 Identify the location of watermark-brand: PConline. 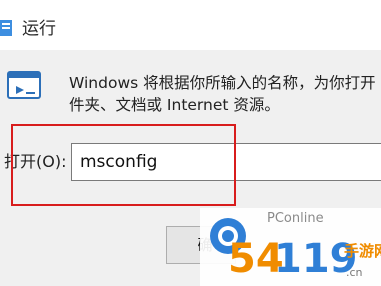
(295, 218).